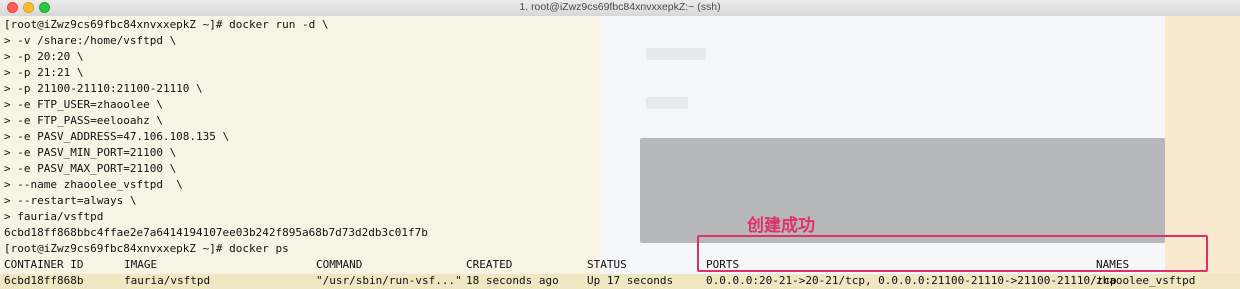 This screenshot has height=289, width=1240. I want to click on terminal-line: > -p 21100-21110:21100-21110 \, so click(103, 88).